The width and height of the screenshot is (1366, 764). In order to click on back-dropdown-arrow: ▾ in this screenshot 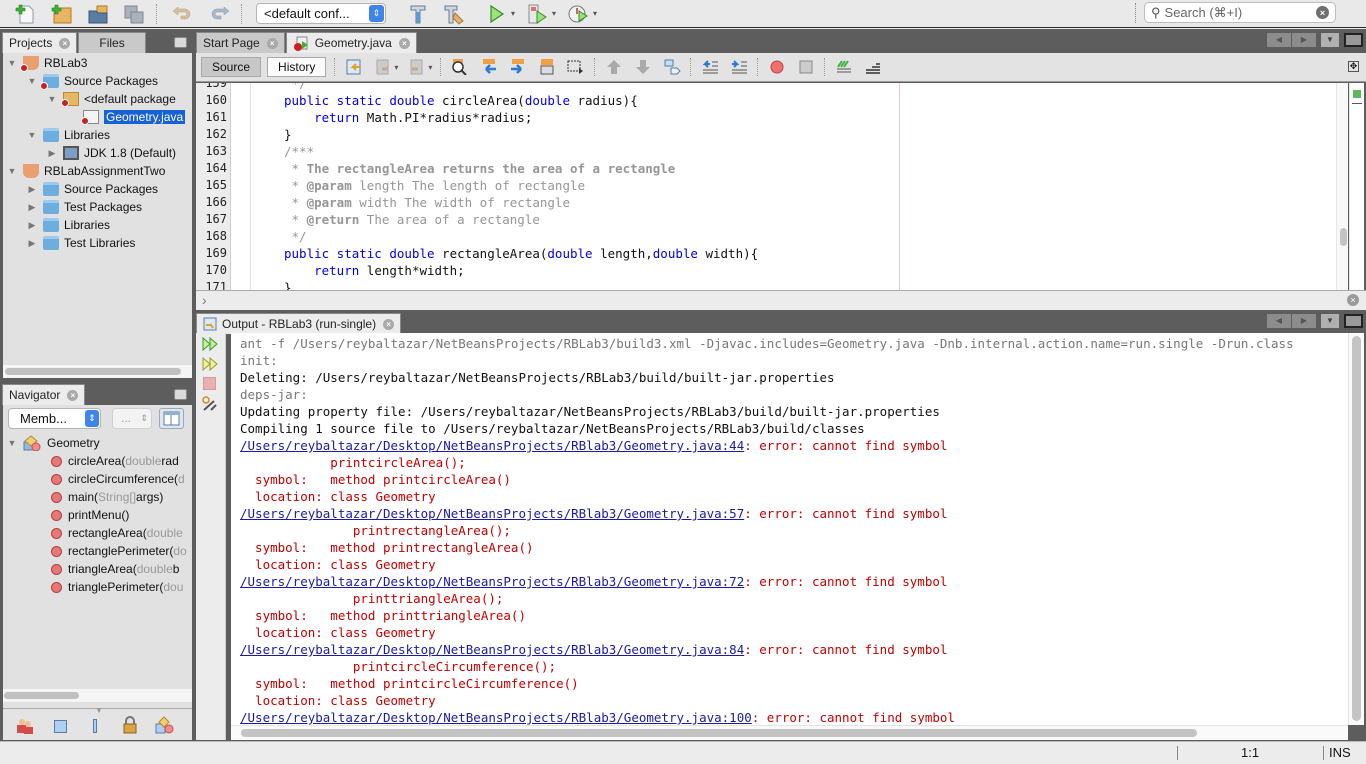, I will do `click(396, 67)`.